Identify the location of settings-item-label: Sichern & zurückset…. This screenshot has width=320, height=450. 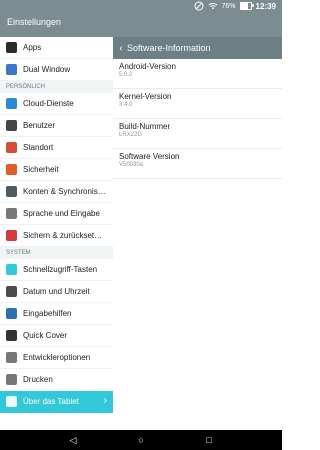
(63, 235).